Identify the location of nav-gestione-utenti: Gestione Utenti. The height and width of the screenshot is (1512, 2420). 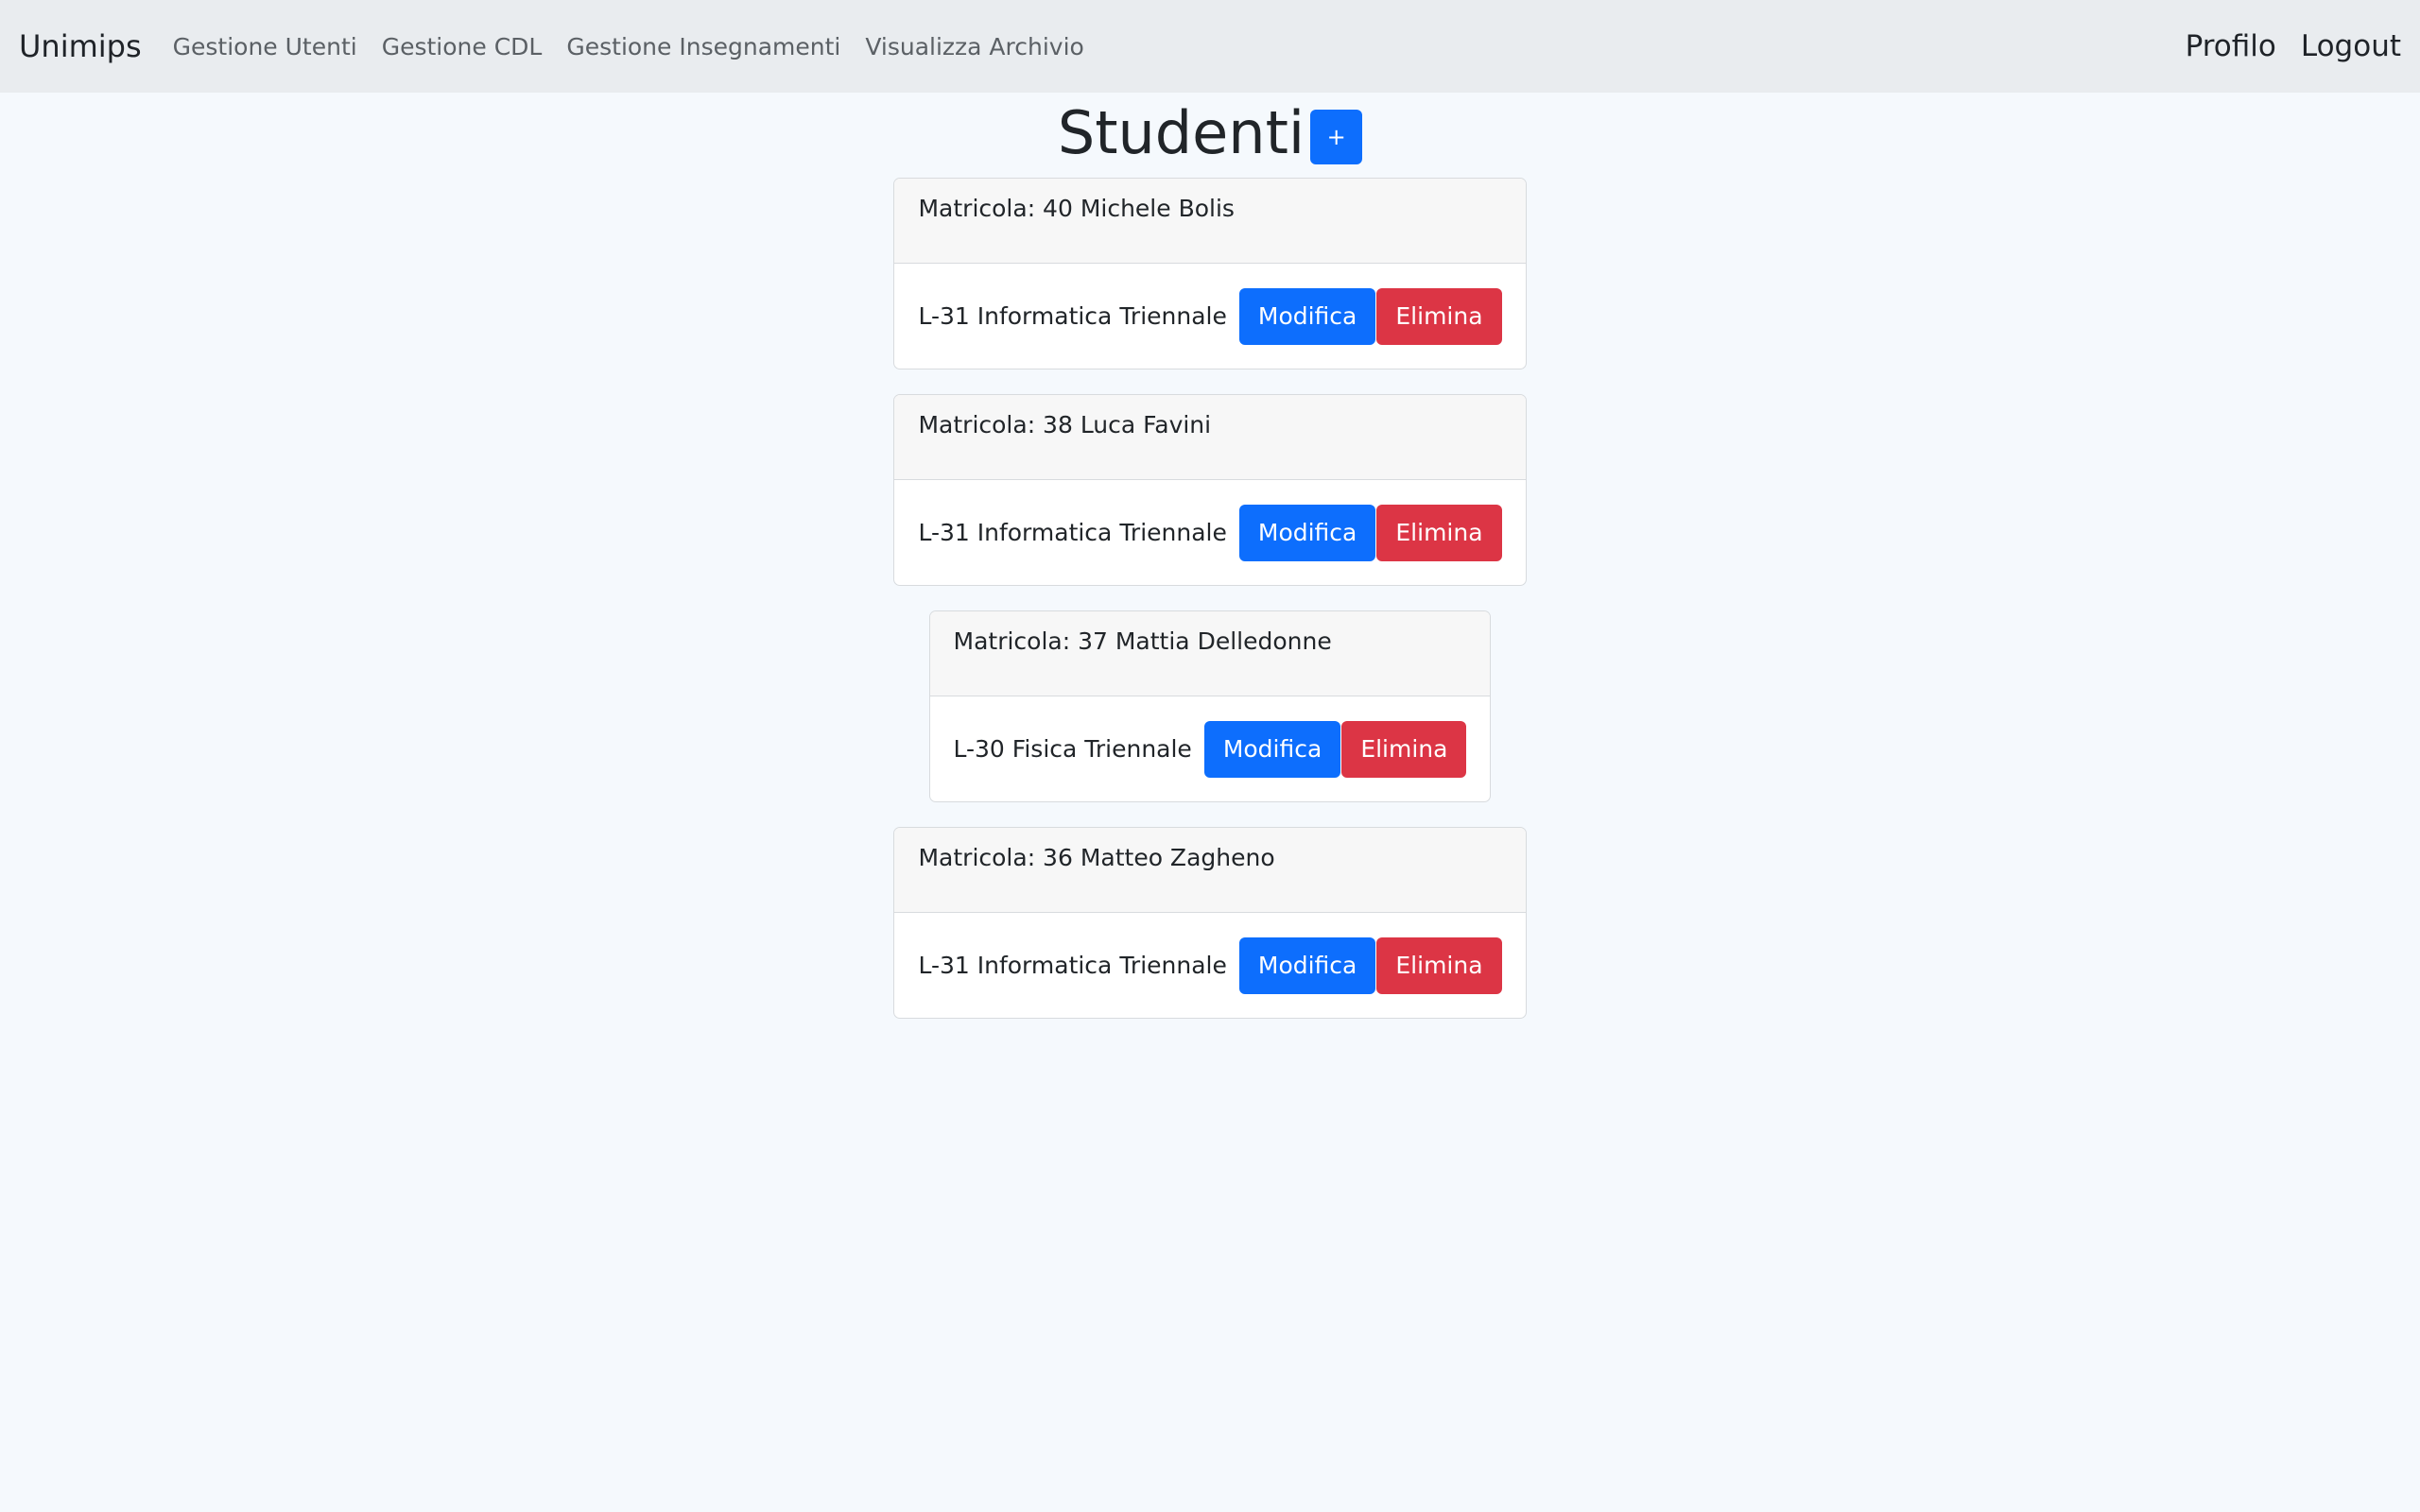
(265, 47).